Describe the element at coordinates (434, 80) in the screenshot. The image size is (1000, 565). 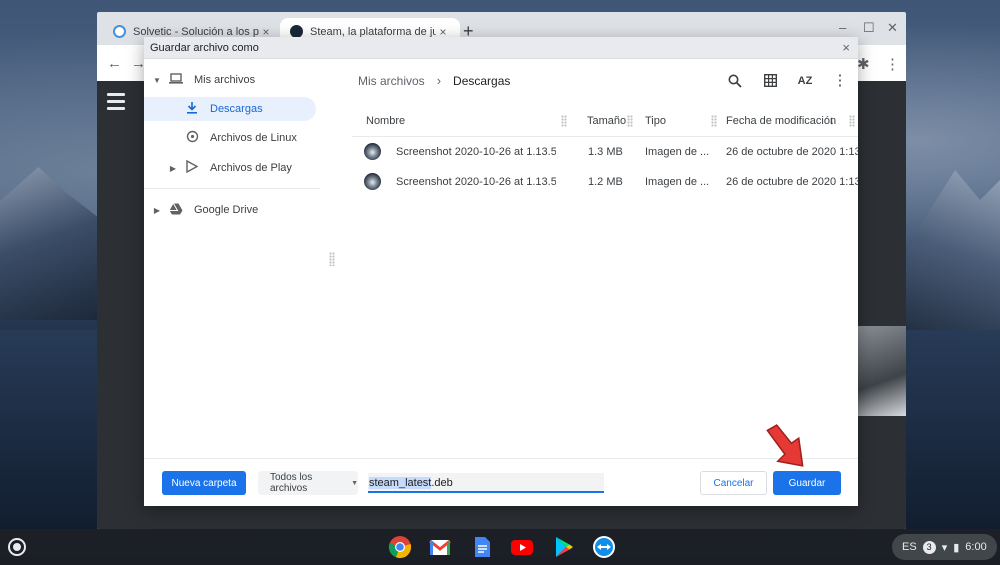
I see `breadcrumb: Mis archivos › Descargas` at that location.